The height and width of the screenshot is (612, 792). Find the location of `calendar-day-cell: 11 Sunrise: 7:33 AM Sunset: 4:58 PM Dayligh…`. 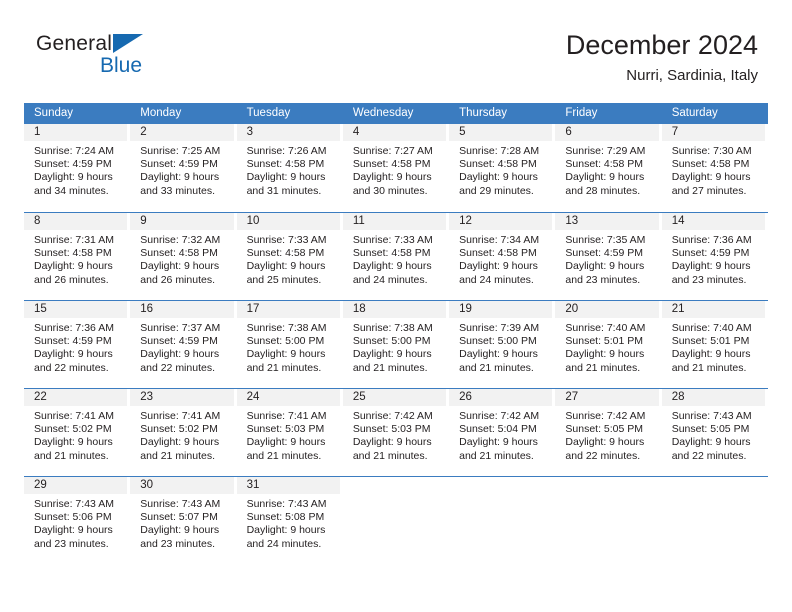

calendar-day-cell: 11 Sunrise: 7:33 AM Sunset: 4:58 PM Dayligh… is located at coordinates (395, 256).